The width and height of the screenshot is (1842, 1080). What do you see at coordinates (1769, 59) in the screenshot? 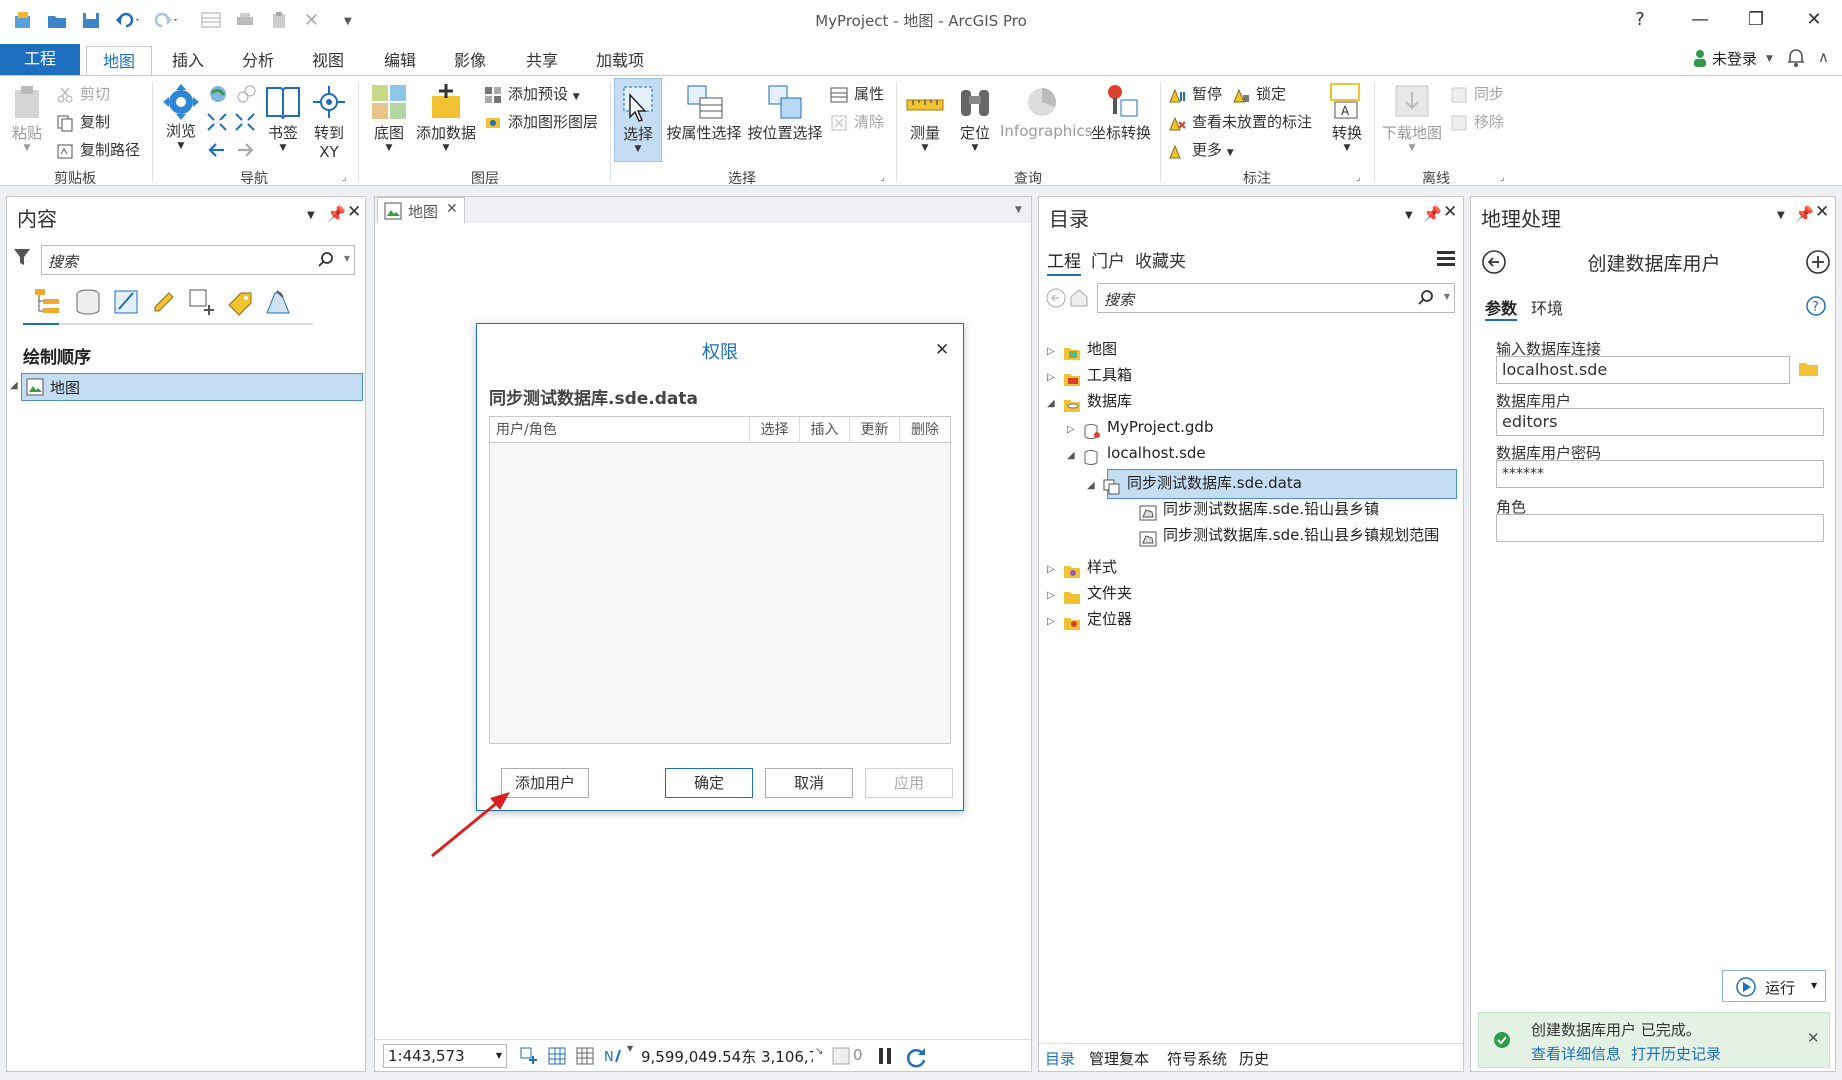
I see `signin-dropdown-icon: ▼` at bounding box center [1769, 59].